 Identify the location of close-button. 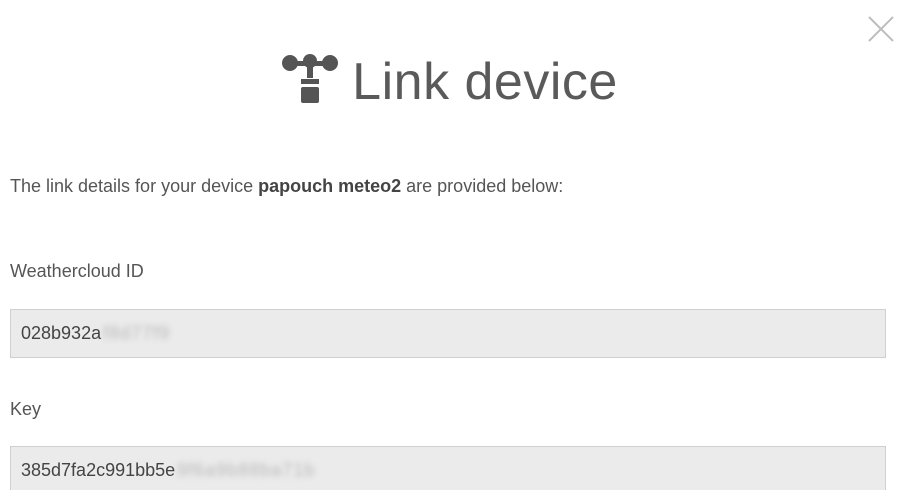
(881, 29).